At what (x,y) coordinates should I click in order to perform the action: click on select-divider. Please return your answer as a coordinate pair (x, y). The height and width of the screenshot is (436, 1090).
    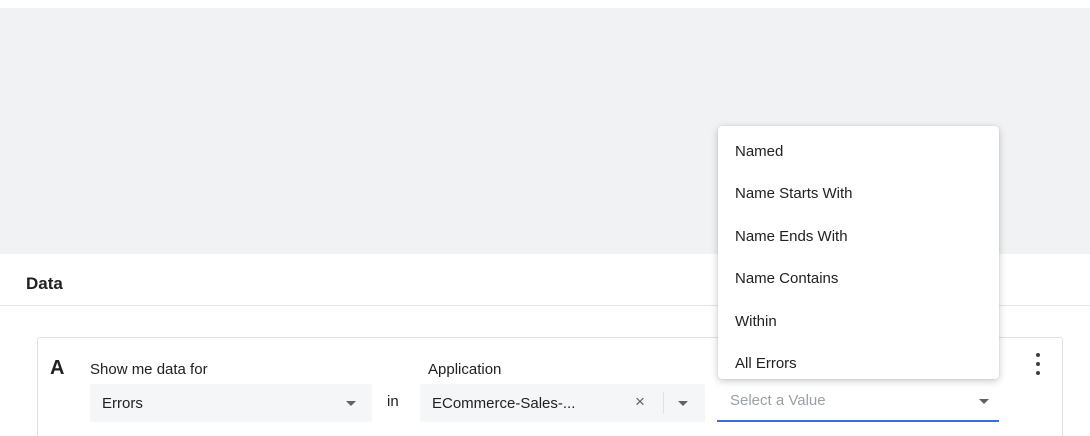
    Looking at the image, I should click on (663, 403).